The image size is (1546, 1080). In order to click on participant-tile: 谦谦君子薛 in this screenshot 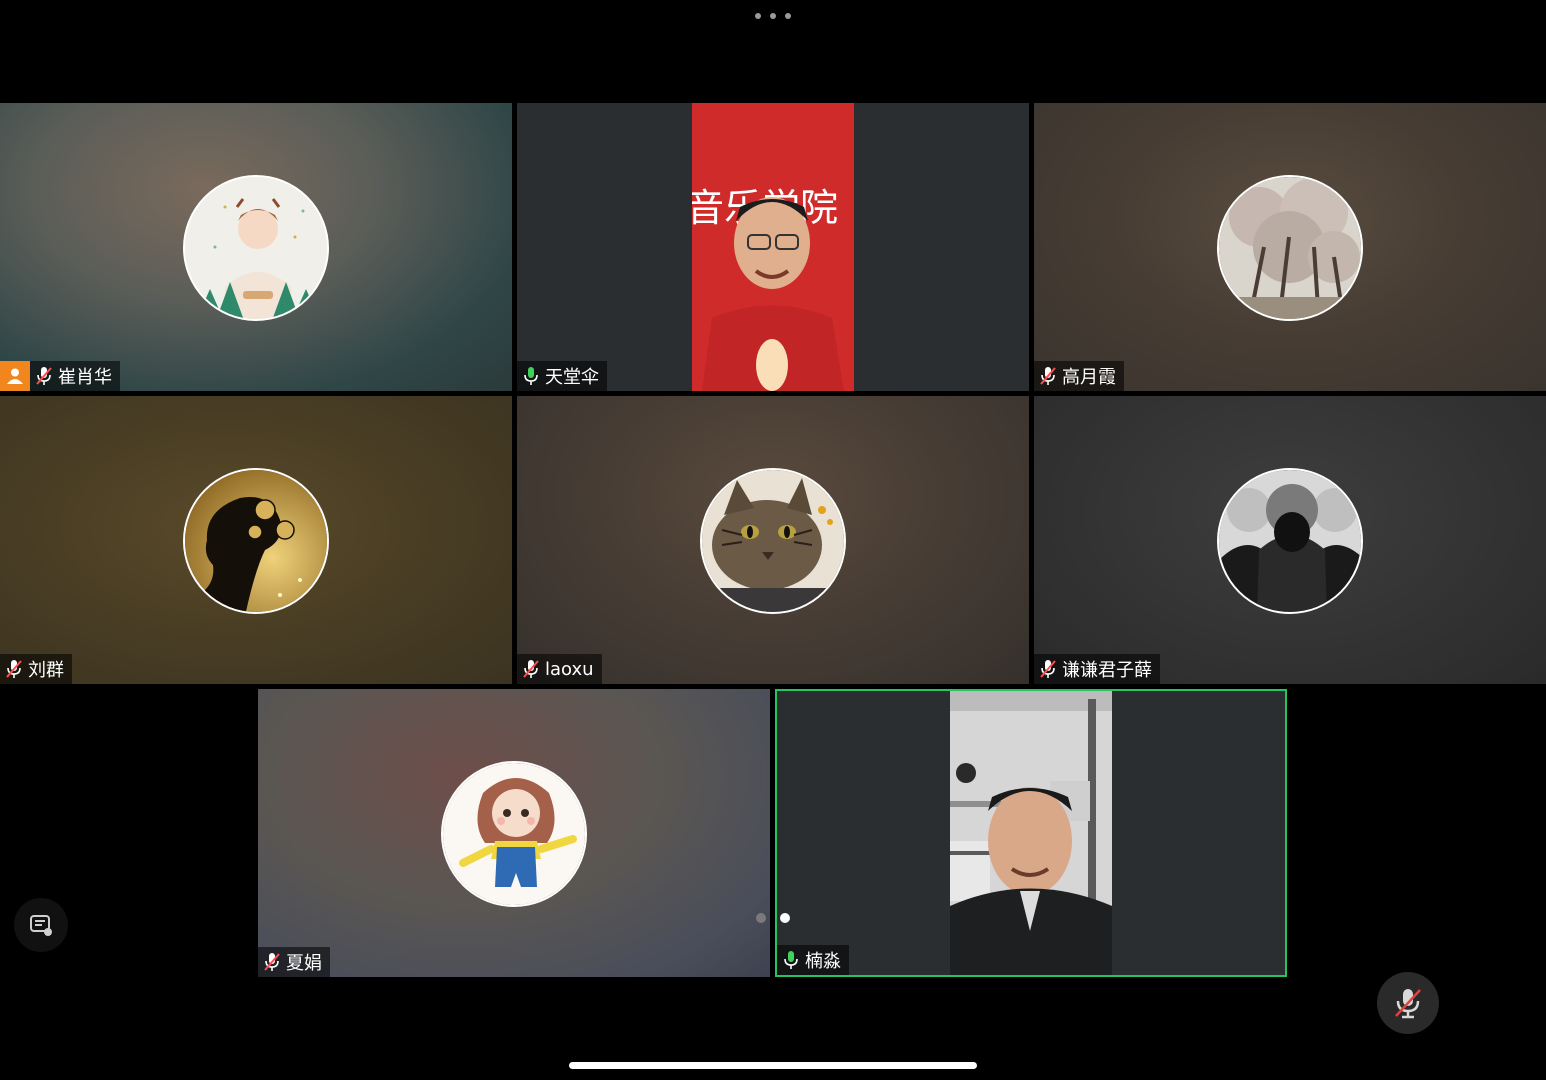, I will do `click(1290, 540)`.